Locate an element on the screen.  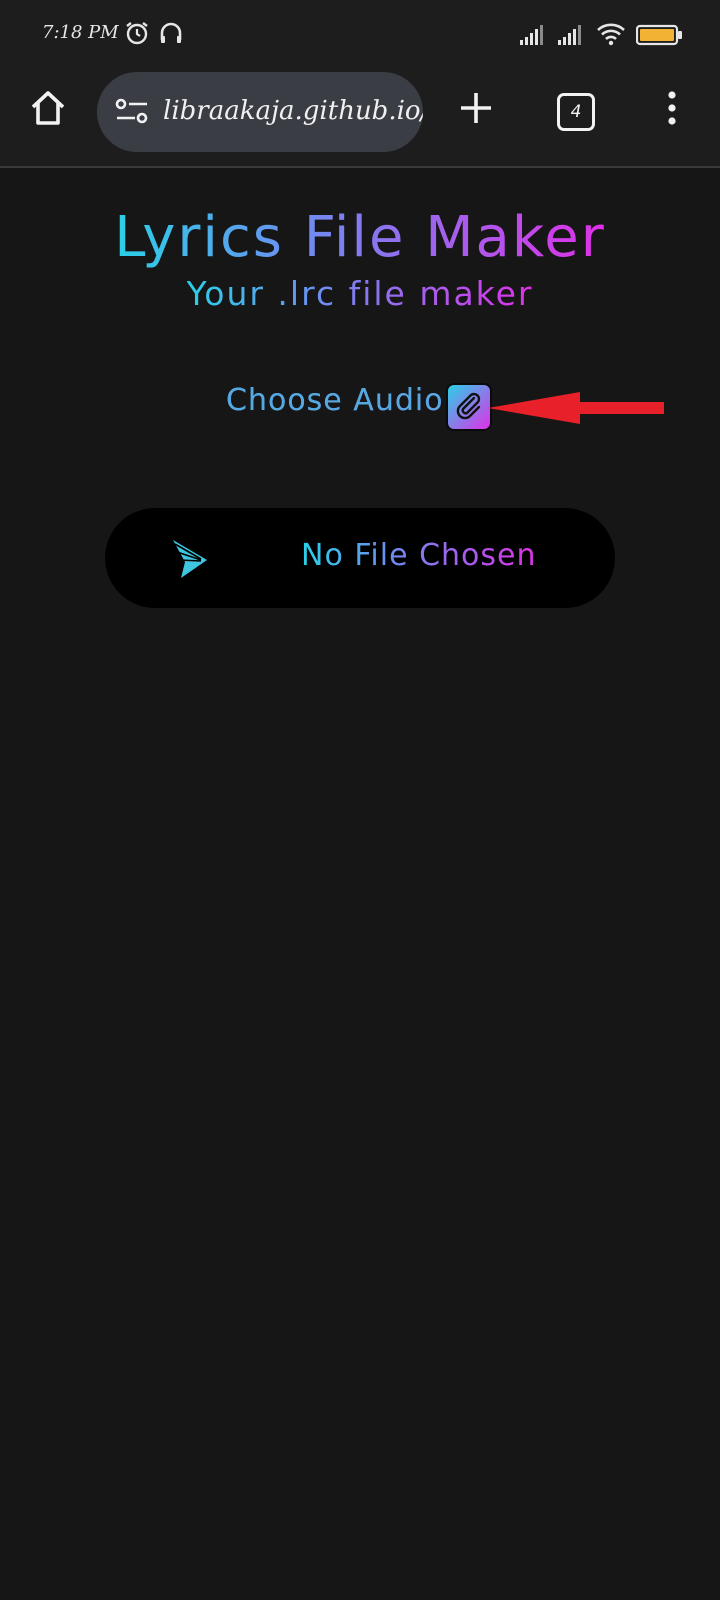
new-tab-icon is located at coordinates (476, 110).